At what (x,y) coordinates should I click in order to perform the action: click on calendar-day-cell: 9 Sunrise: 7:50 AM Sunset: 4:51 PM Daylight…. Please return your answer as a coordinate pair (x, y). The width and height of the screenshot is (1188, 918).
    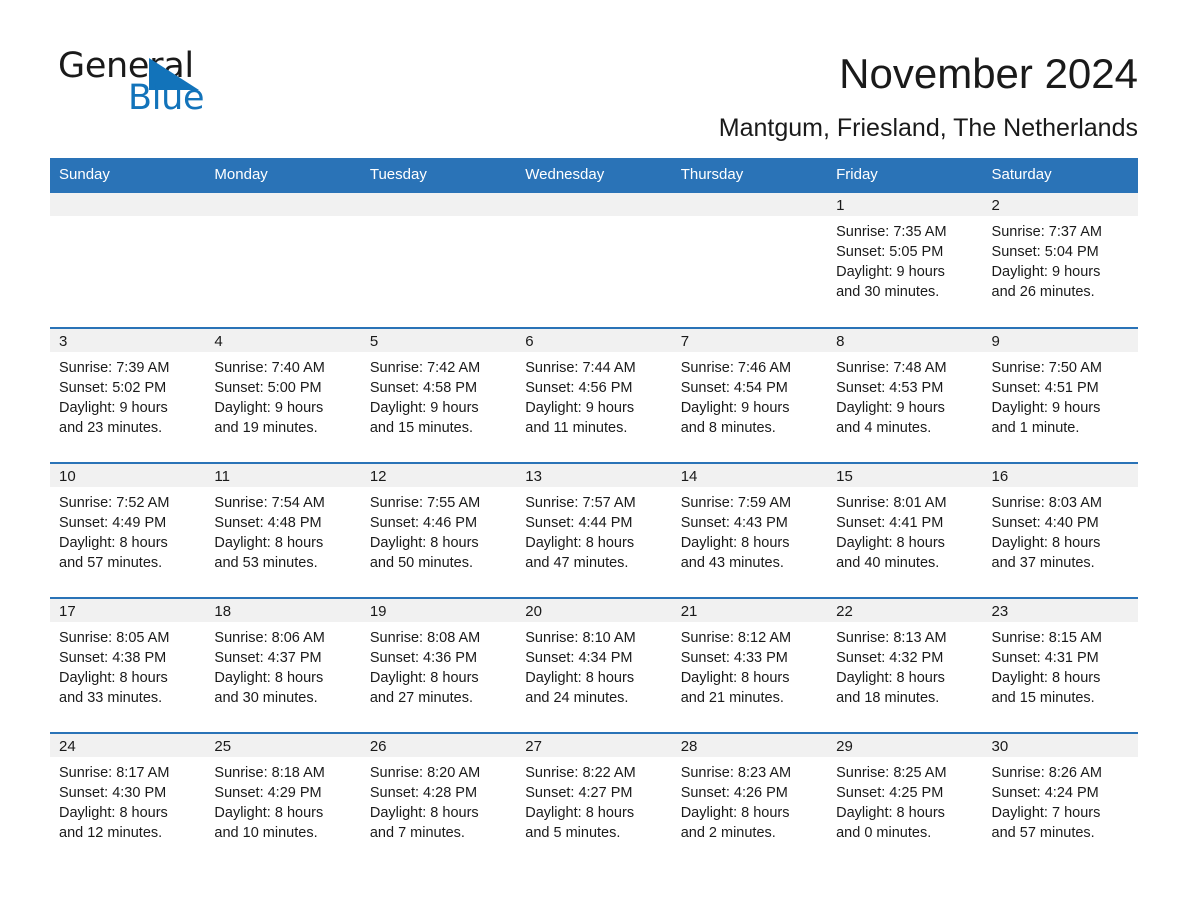
    Looking at the image, I should click on (1060, 395).